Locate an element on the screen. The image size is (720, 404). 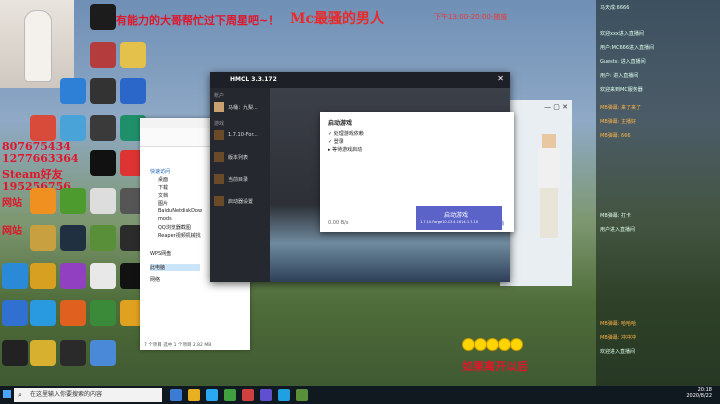
chat-line: 用户:MC666进入直播间 is located at coordinates (627, 48).